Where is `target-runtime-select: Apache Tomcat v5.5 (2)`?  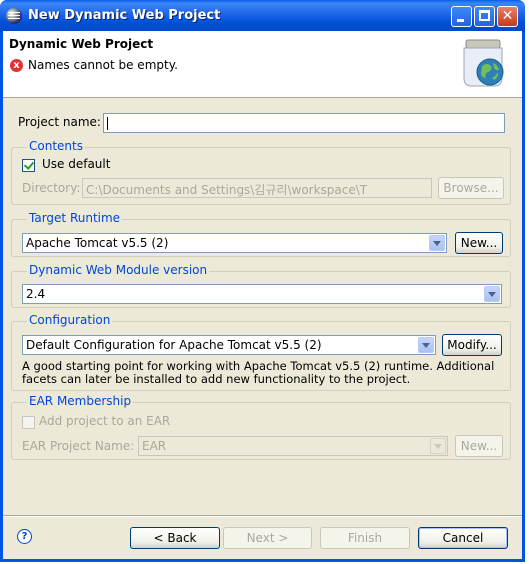 target-runtime-select: Apache Tomcat v5.5 (2) is located at coordinates (234, 243).